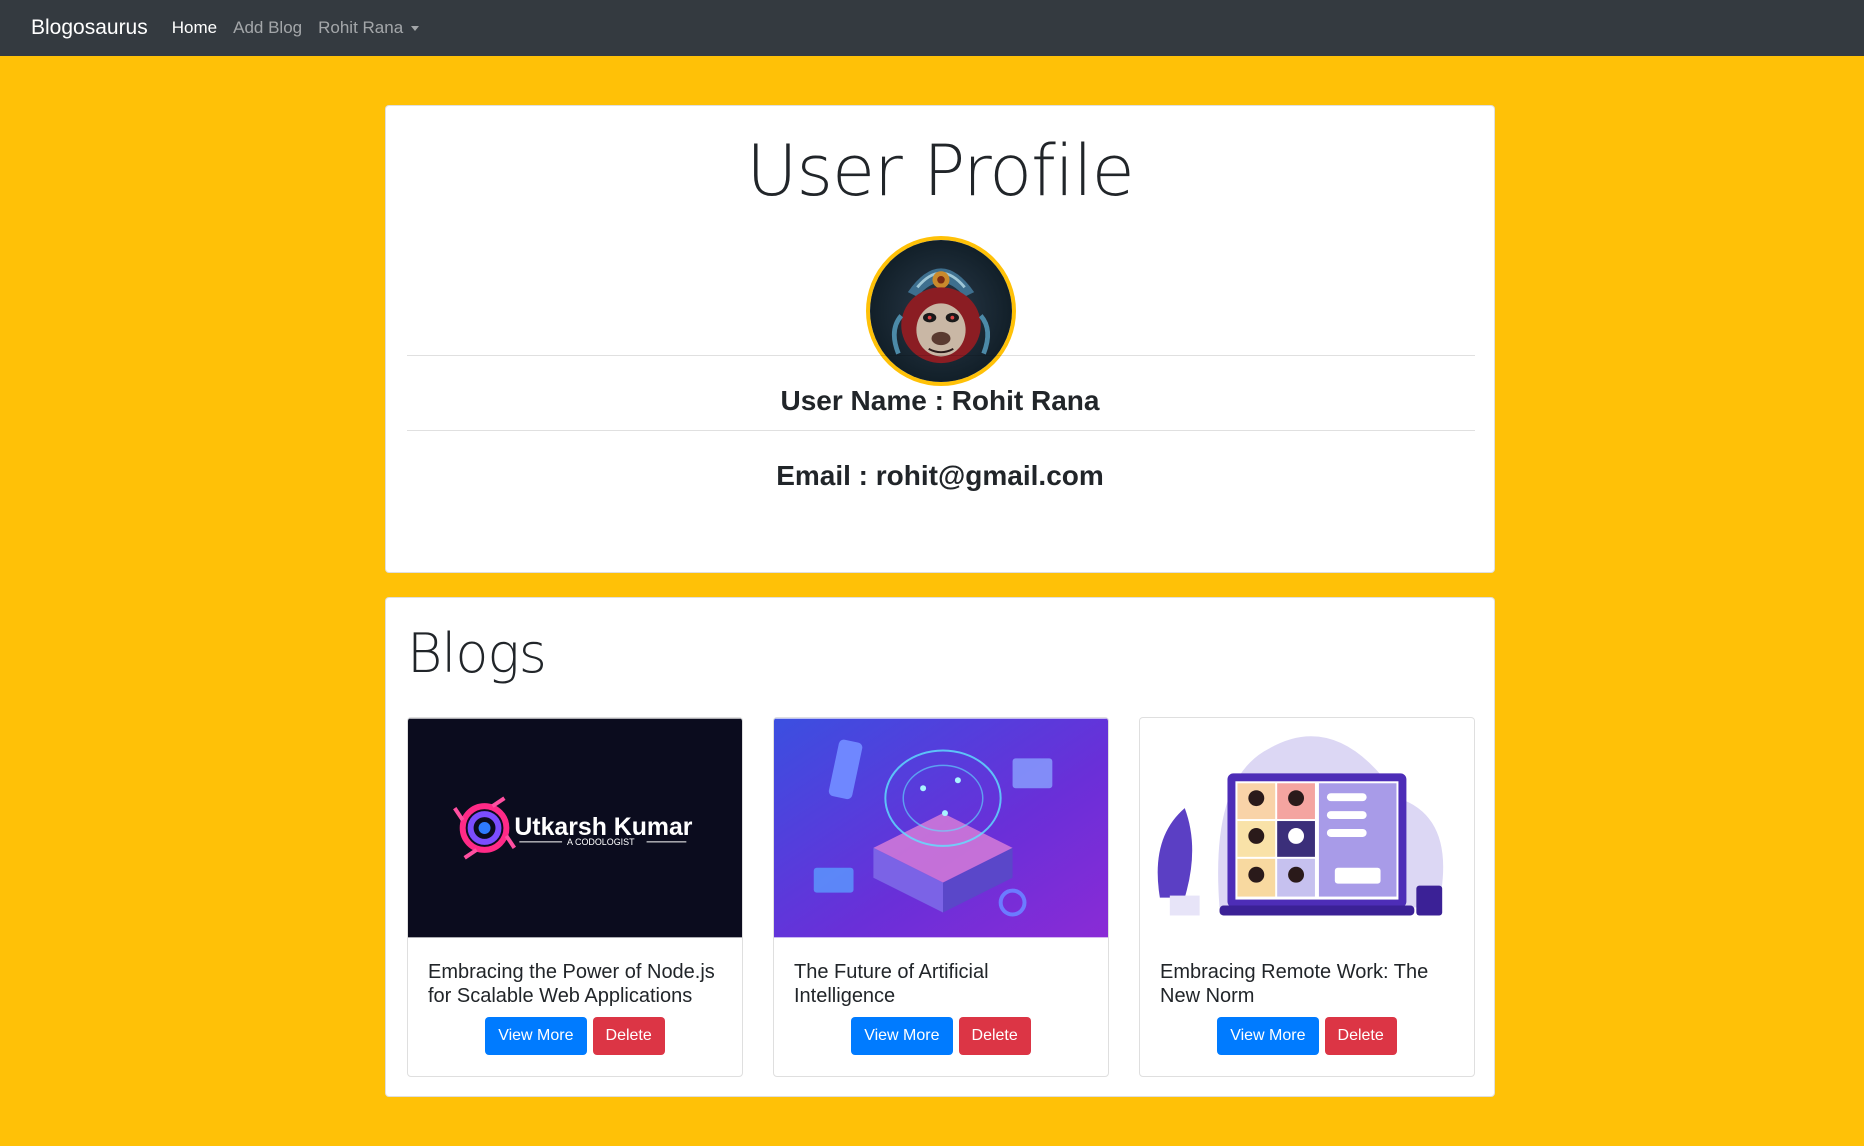 The width and height of the screenshot is (1864, 1146). What do you see at coordinates (415, 28) in the screenshot?
I see `caret-down-icon` at bounding box center [415, 28].